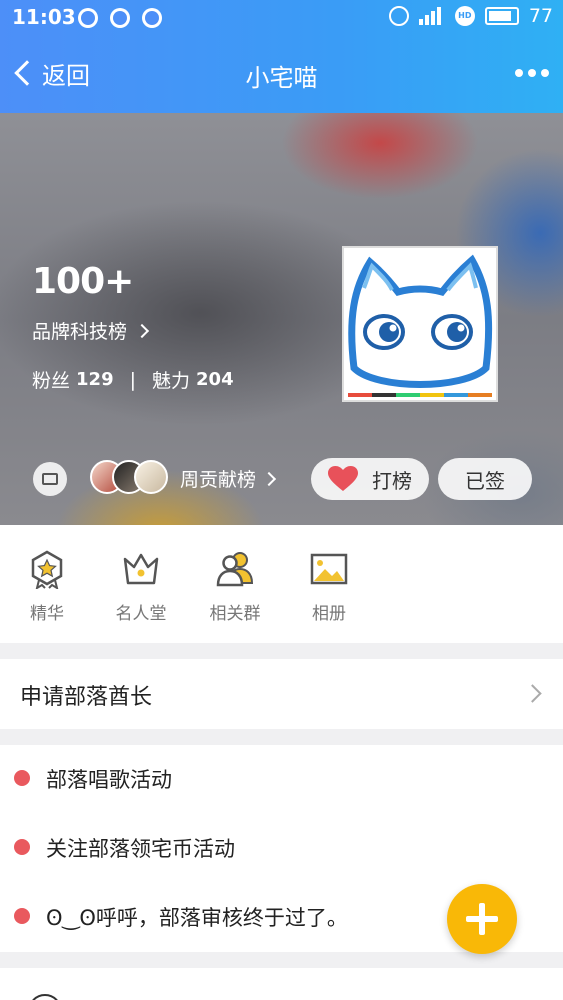 This screenshot has height=1000, width=563. I want to click on more-options-icon, so click(532, 73).